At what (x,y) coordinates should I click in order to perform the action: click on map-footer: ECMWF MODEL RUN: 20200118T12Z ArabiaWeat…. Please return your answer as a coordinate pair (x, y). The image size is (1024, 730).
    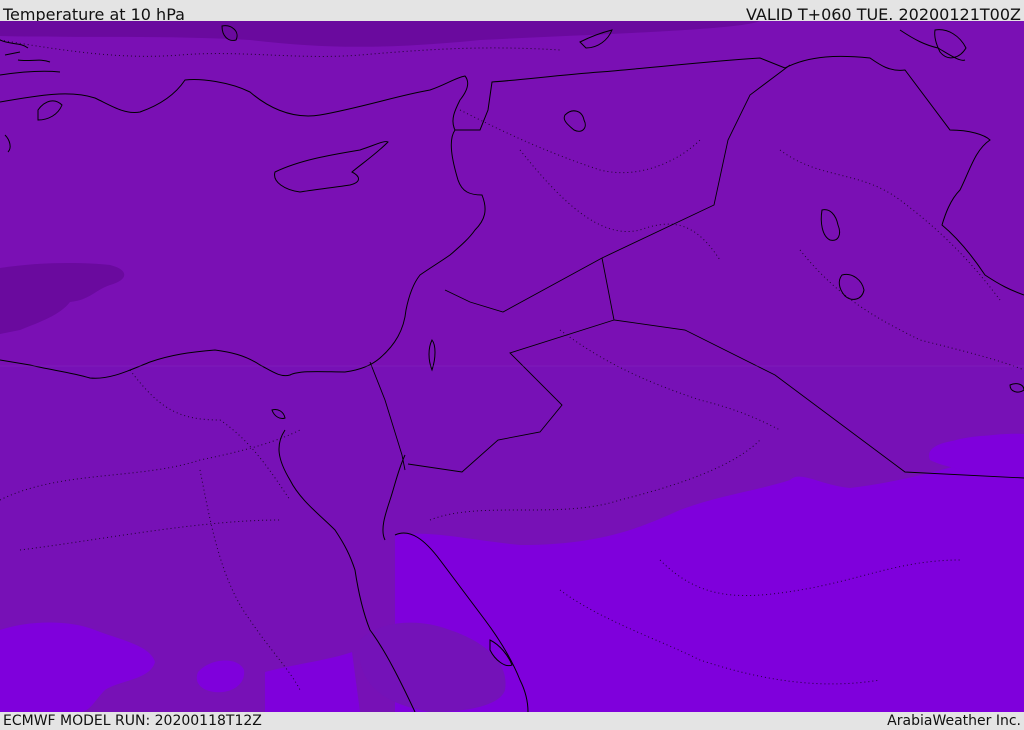
    Looking at the image, I should click on (512, 720).